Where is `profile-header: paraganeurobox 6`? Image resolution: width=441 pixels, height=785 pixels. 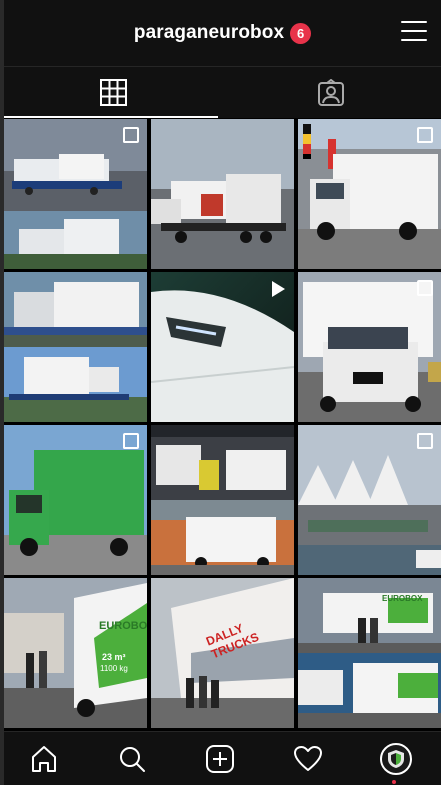 profile-header: paraganeurobox 6 is located at coordinates (222, 33).